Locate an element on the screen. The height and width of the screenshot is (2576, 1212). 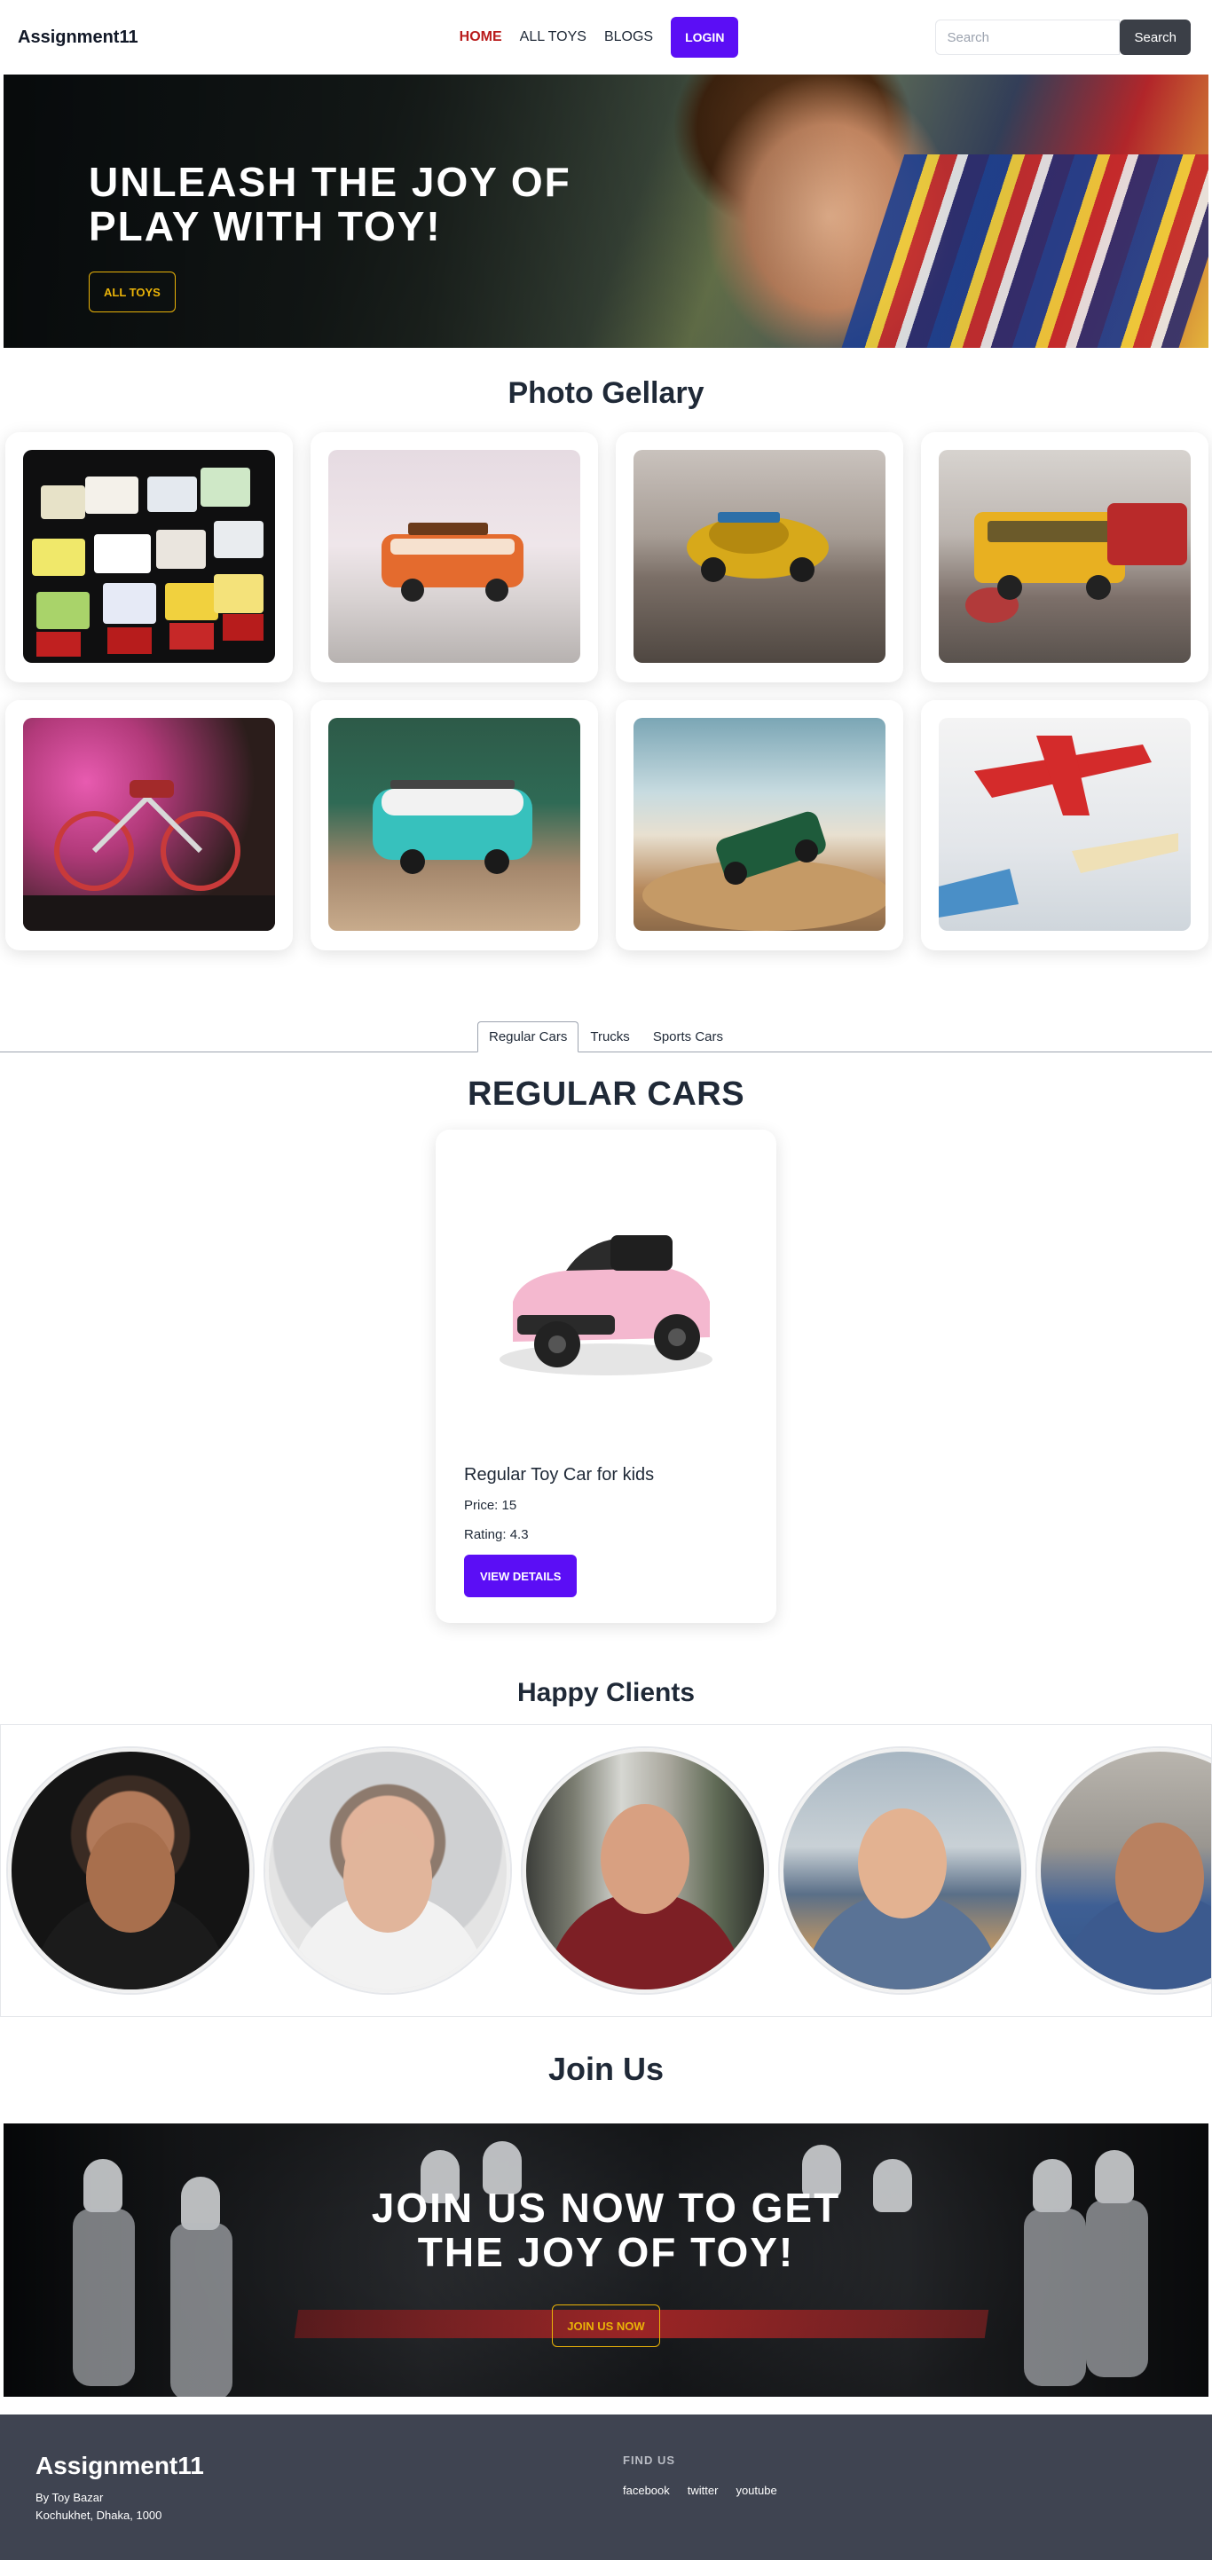
toy-motorcycle-image is located at coordinates (149, 824).